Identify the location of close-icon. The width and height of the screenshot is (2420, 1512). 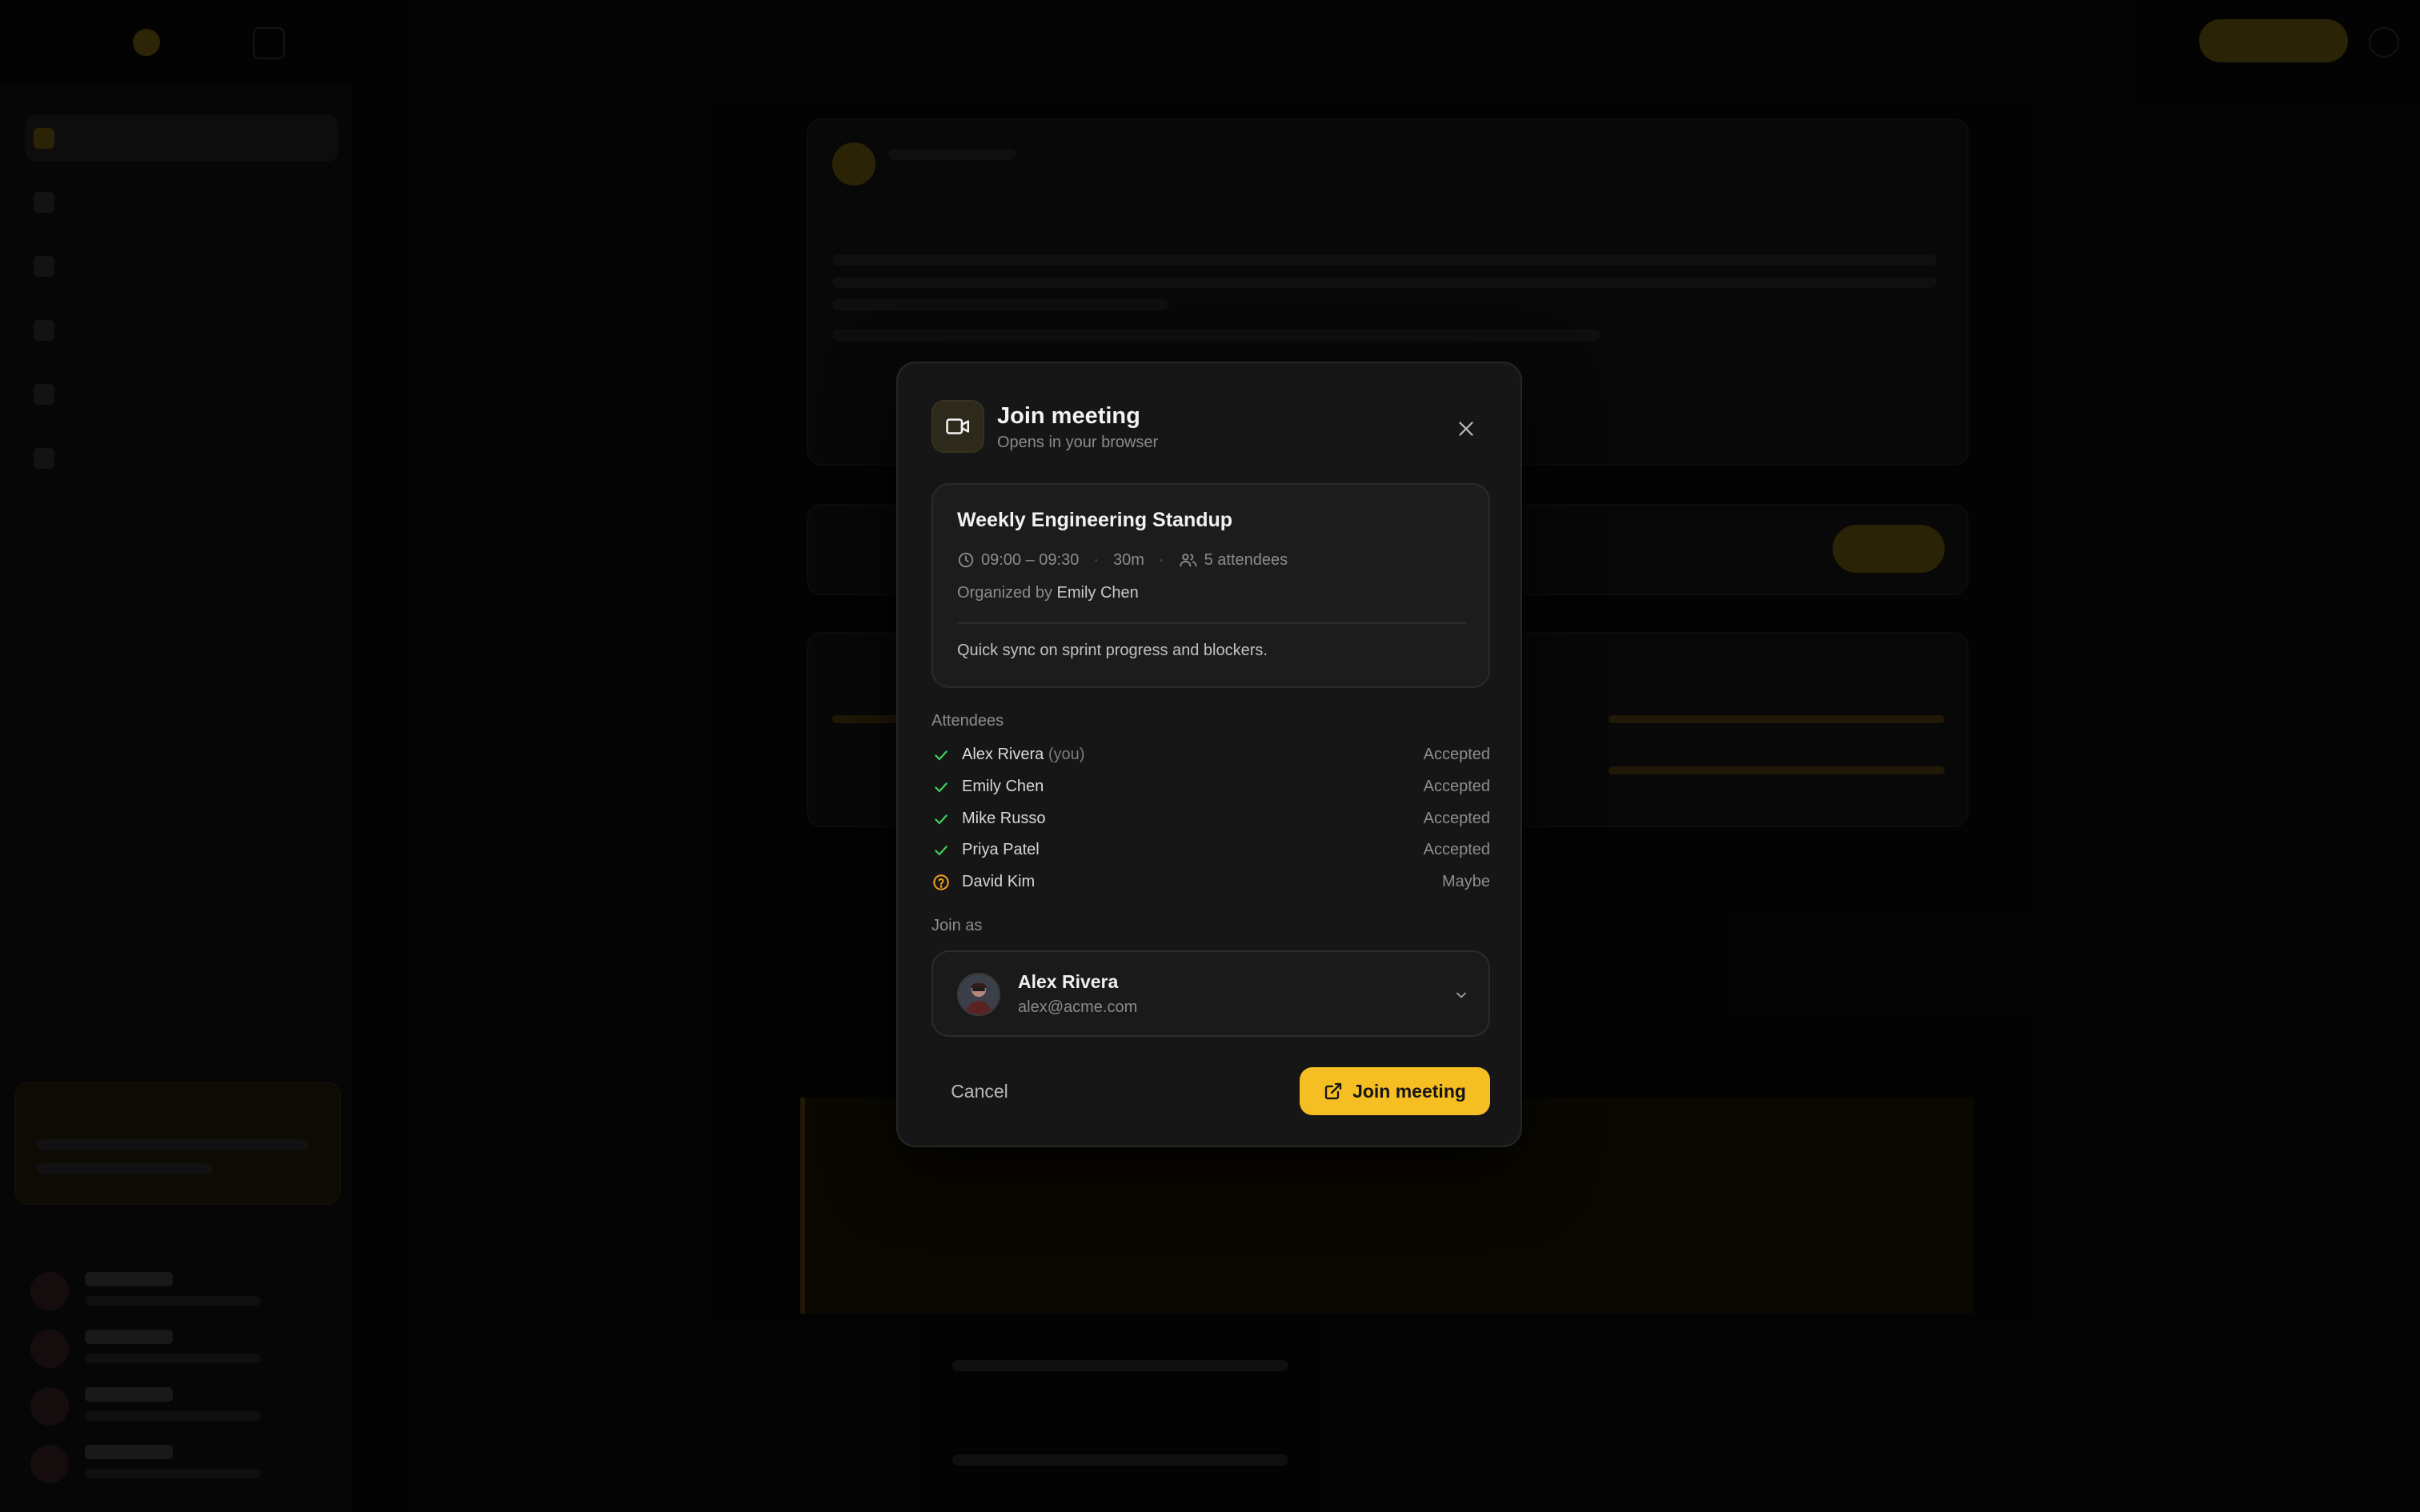
(1466, 429).